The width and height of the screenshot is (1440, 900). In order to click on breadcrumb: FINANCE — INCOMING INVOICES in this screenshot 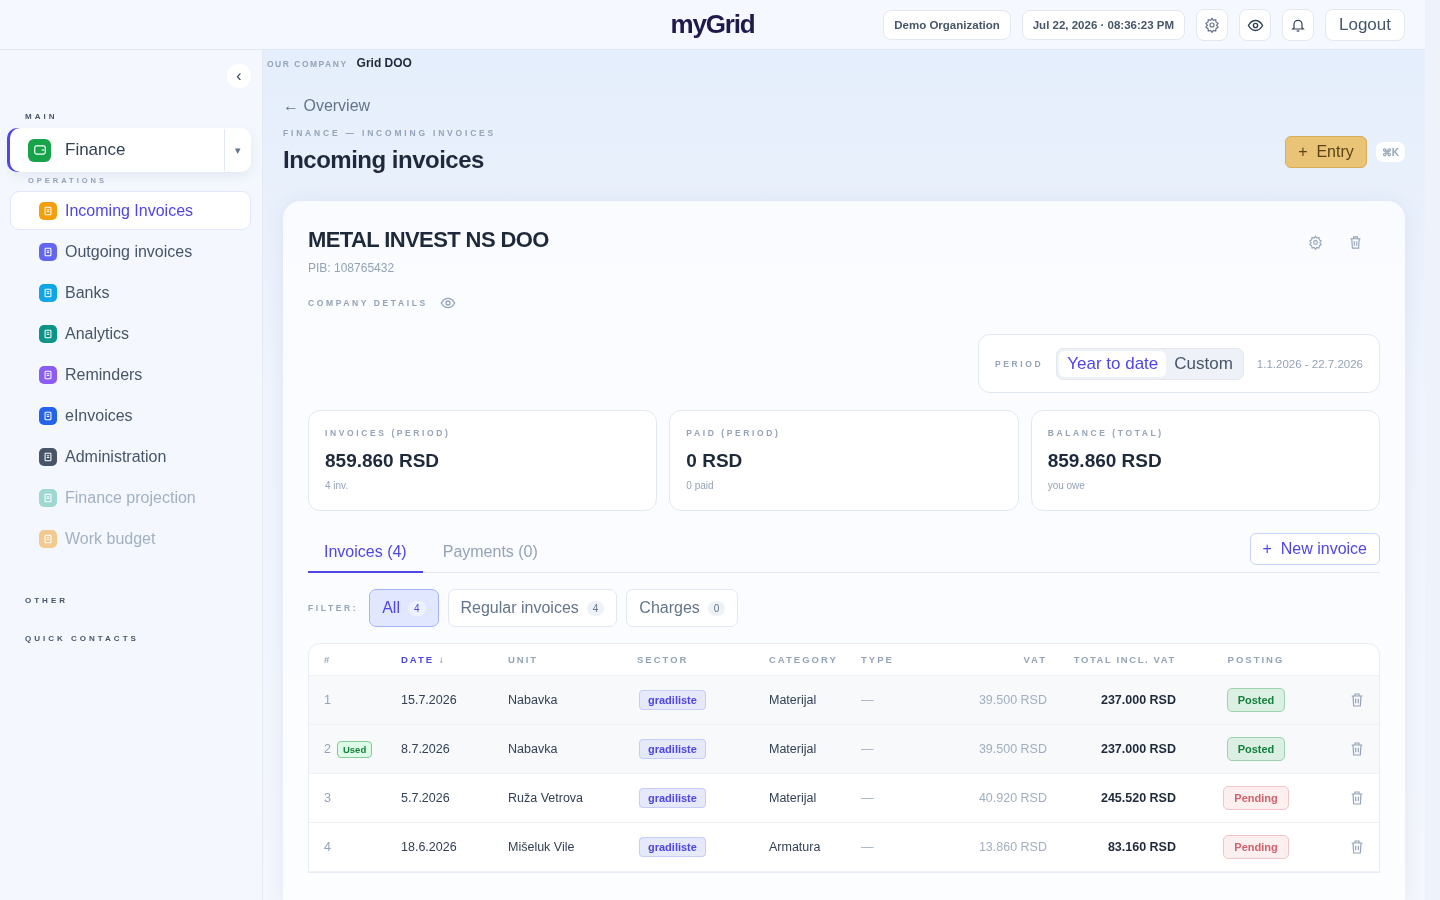, I will do `click(390, 133)`.